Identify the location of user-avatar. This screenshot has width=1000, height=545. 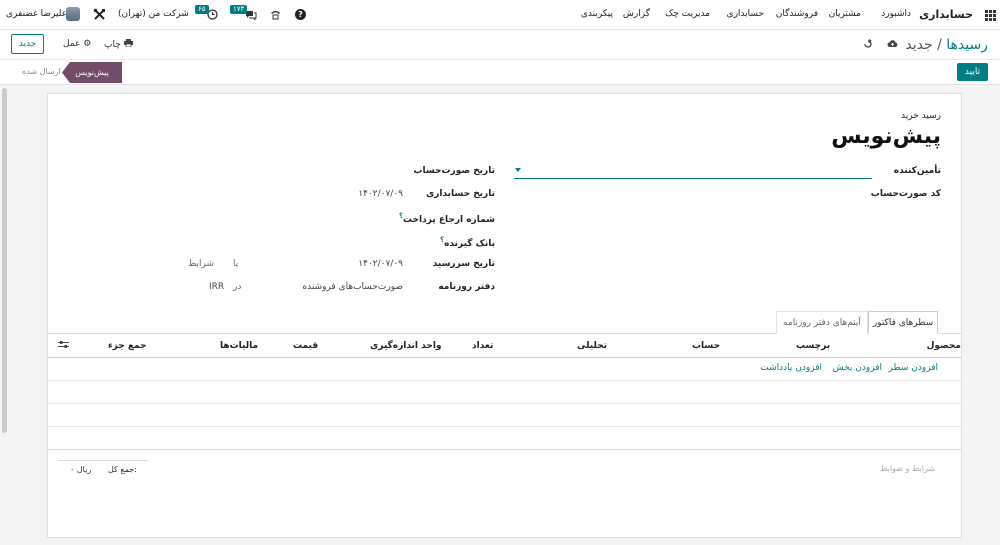
(73, 14).